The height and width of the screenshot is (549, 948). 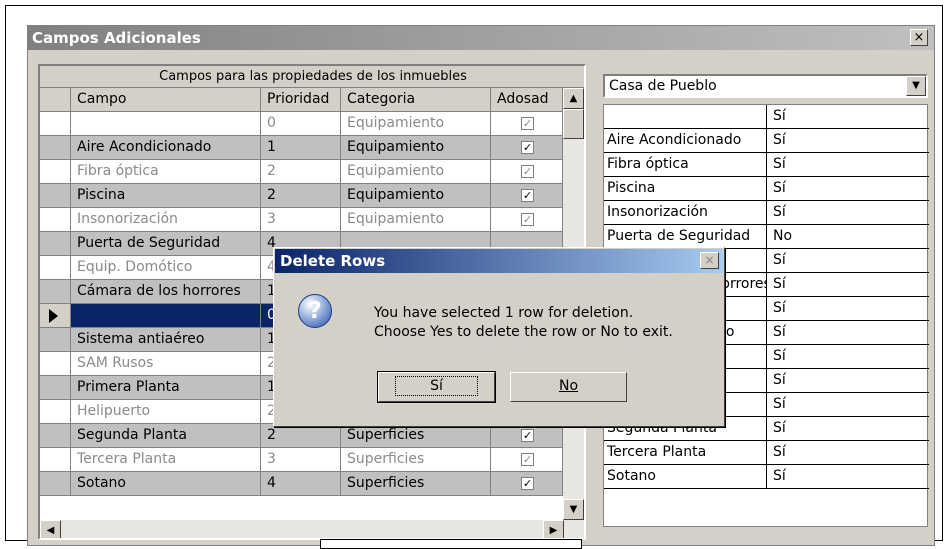 I want to click on table-row: Sotano 4 Superficies ✓, so click(x=301, y=484).